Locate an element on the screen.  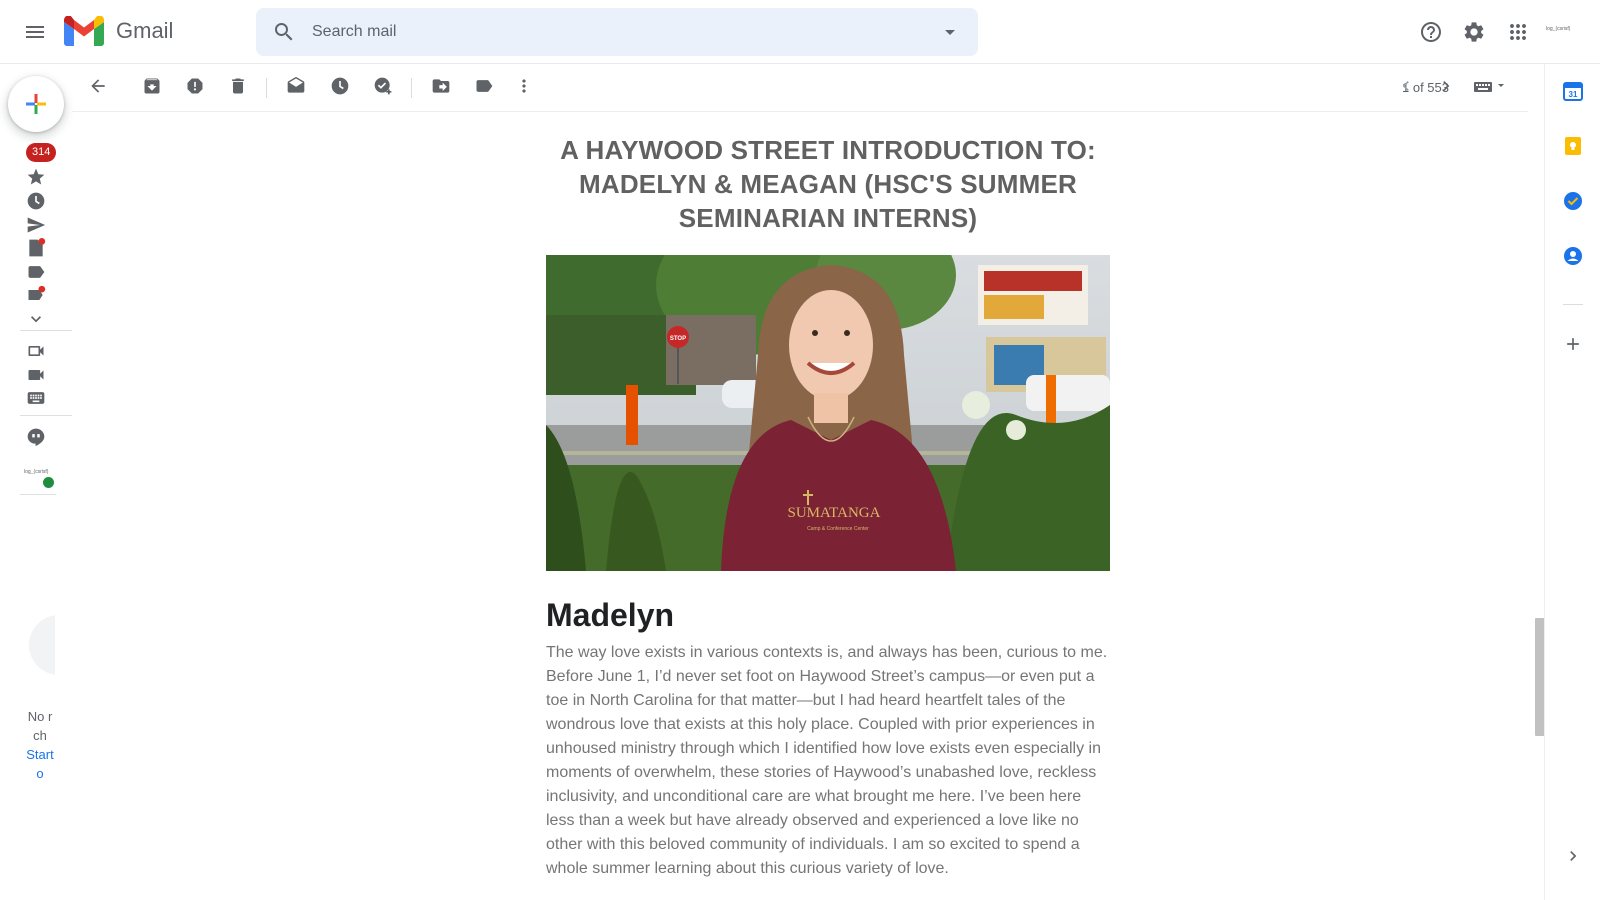
message-toolbar: 1 of 553 is located at coordinates (800, 88).